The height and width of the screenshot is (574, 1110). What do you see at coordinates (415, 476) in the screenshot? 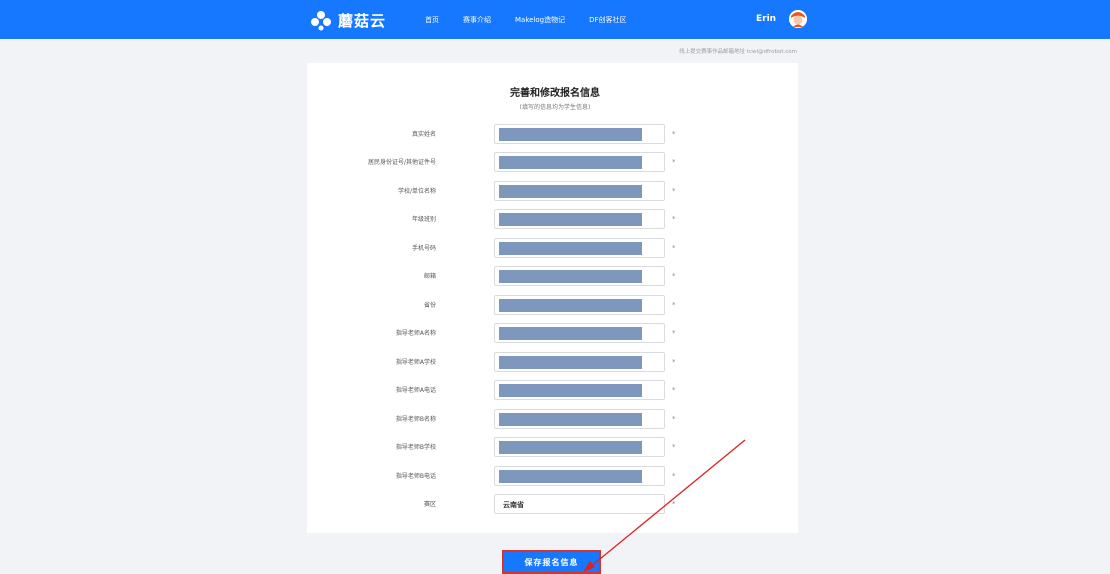
I see `field-label: 指导老师B电话` at bounding box center [415, 476].